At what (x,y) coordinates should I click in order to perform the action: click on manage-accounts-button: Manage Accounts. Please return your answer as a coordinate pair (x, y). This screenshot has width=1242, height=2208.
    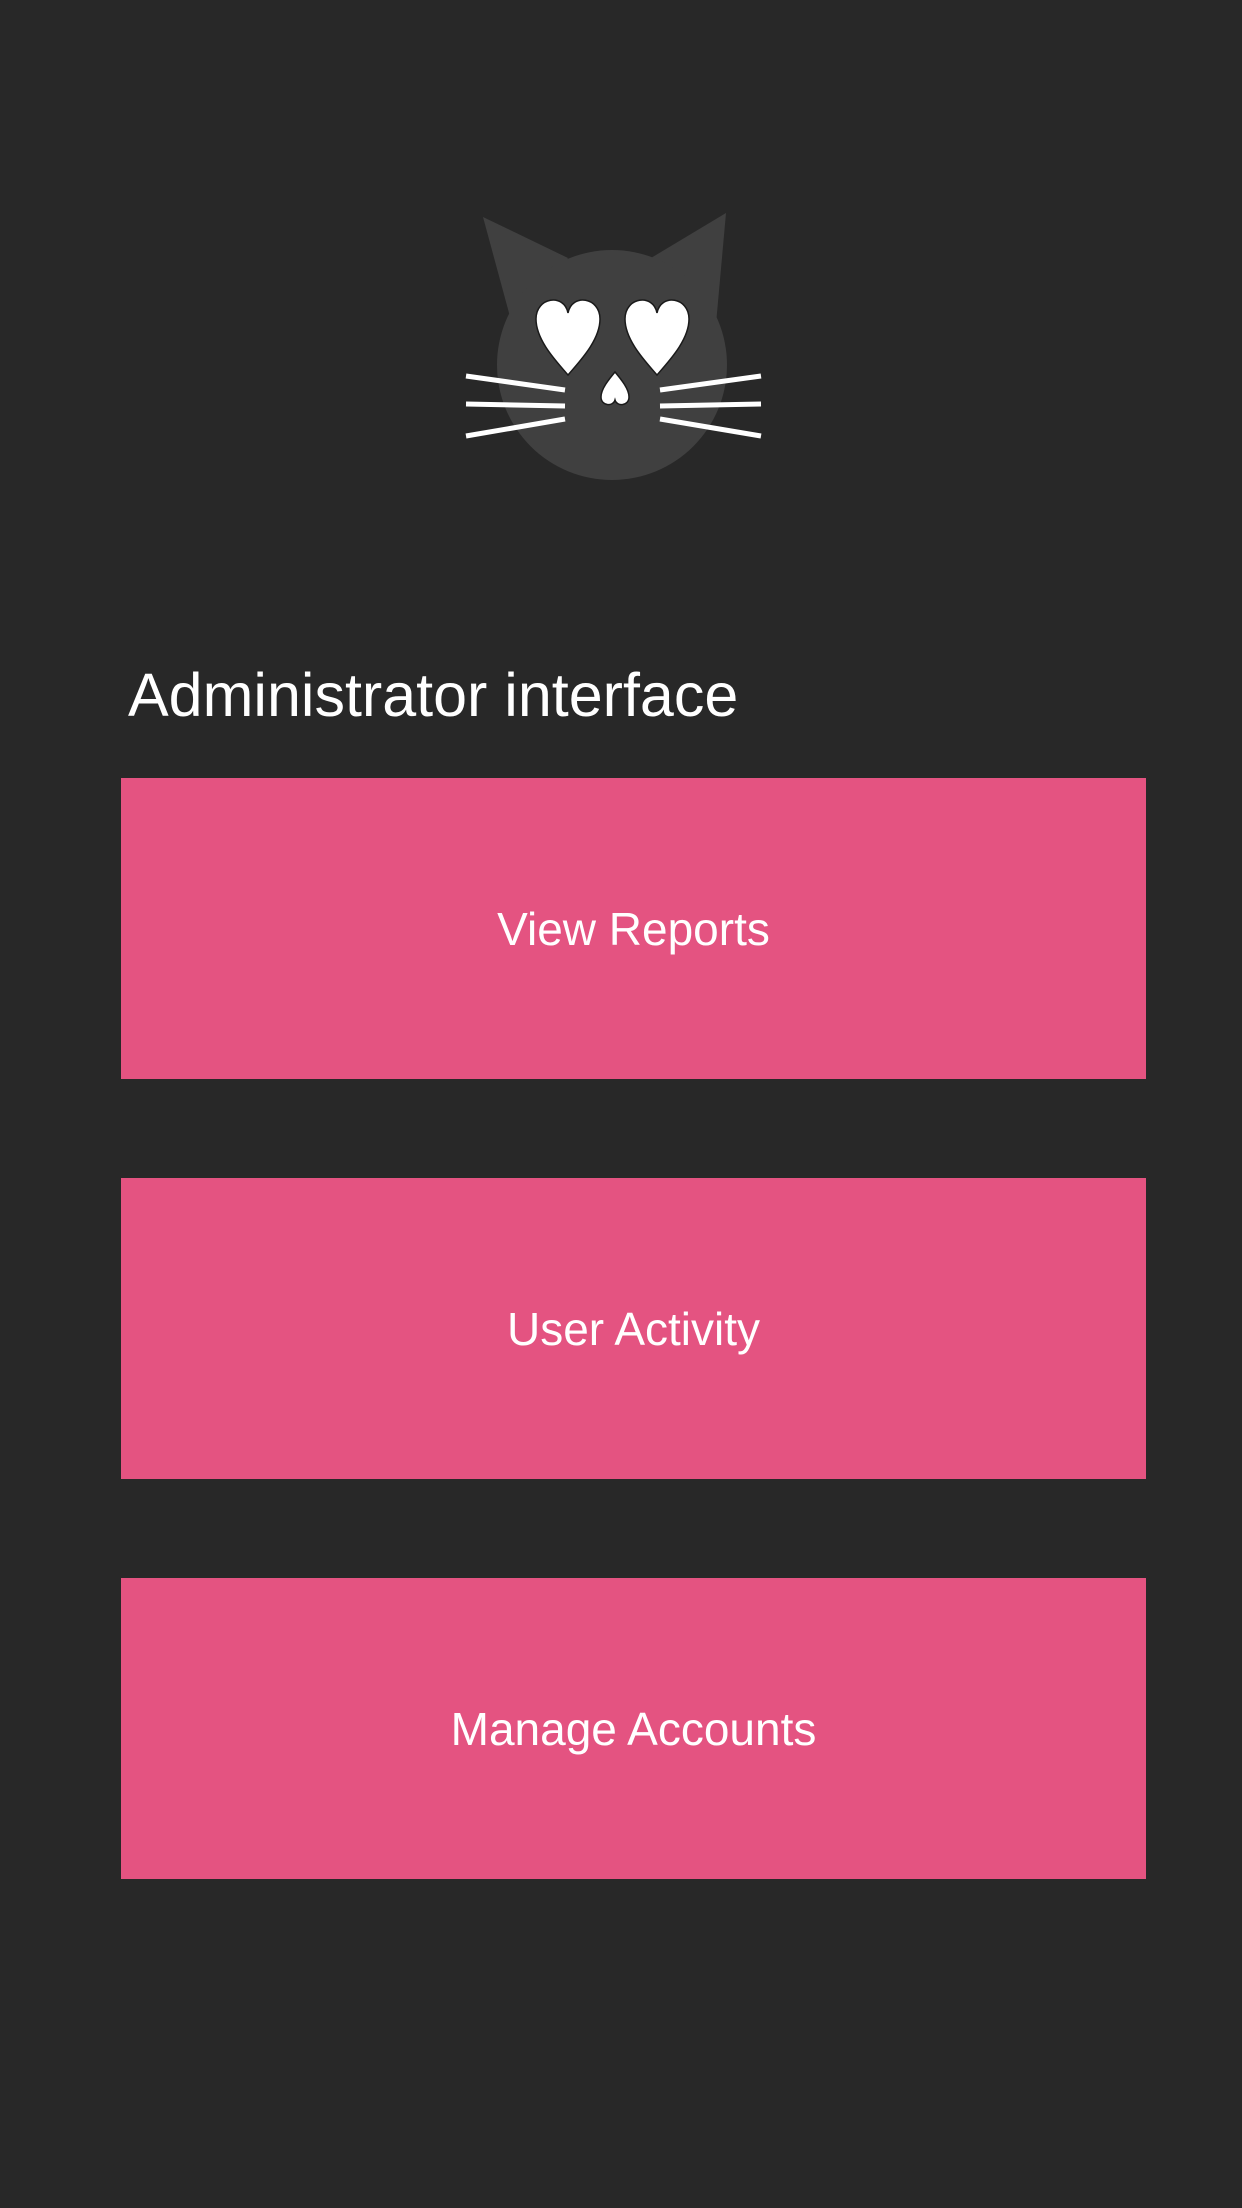
    Looking at the image, I should click on (633, 1728).